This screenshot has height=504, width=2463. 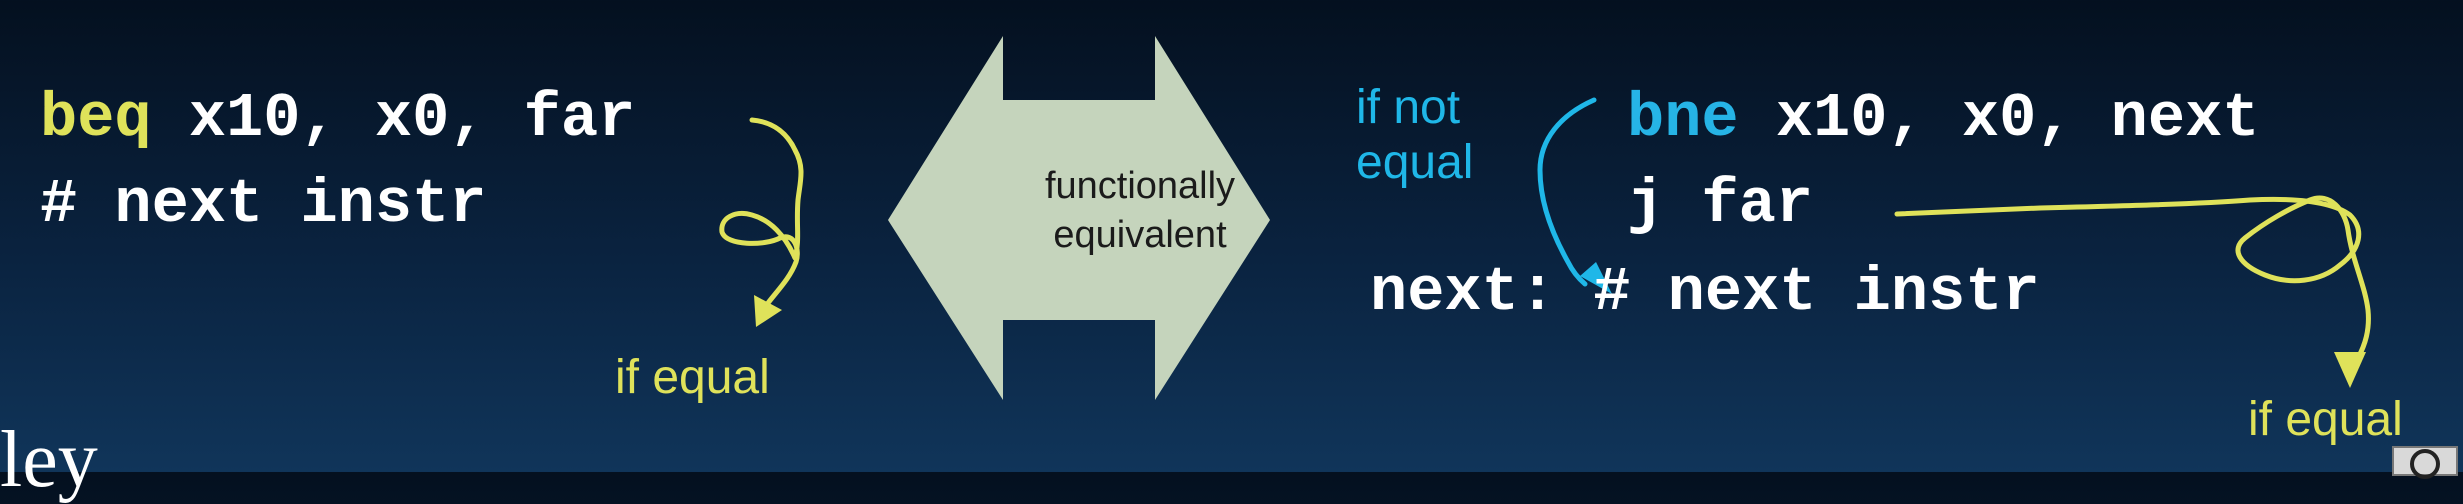 I want to click on partial-logo-fragment: ley, so click(x=49, y=460).